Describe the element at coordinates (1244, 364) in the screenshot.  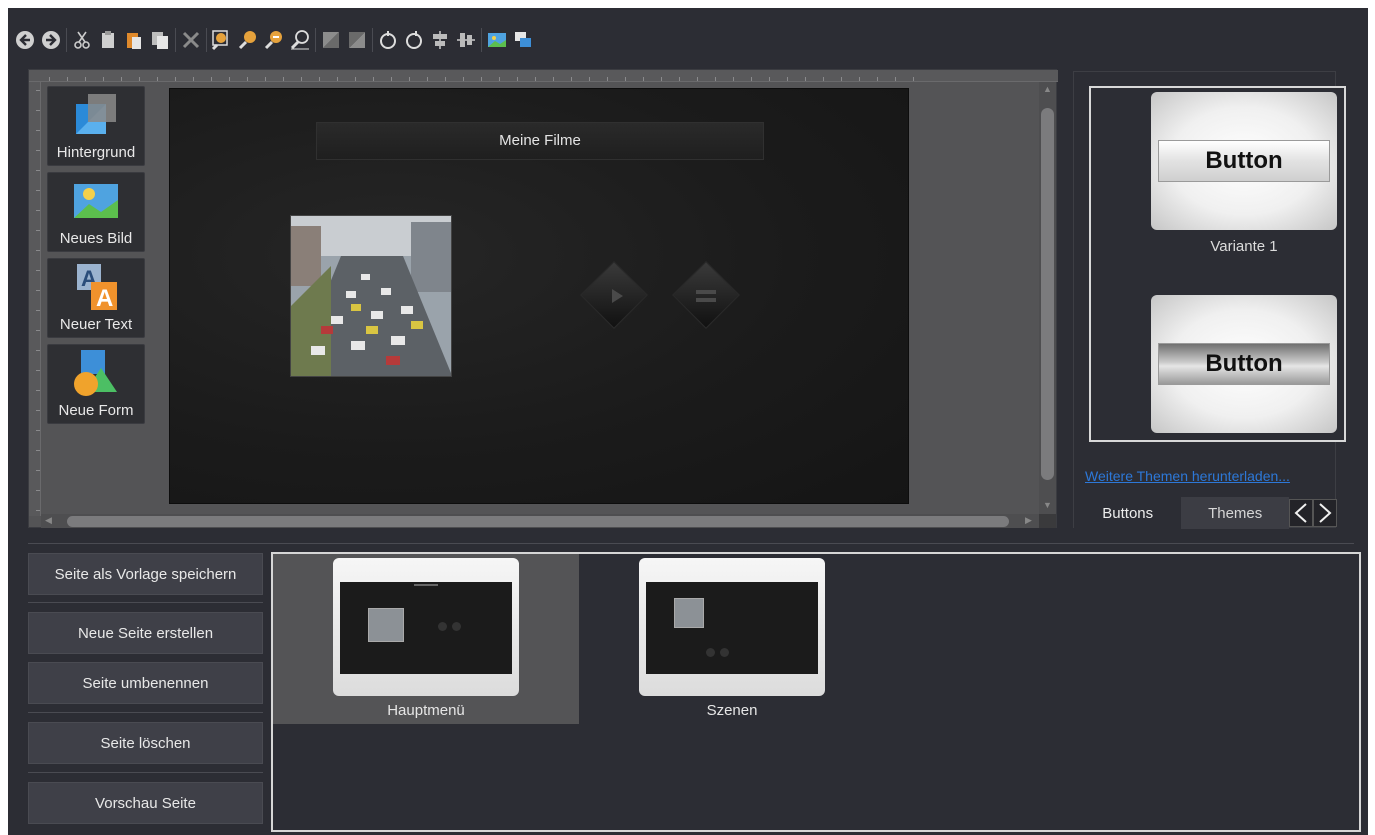
I see `variant-2-preview: Button` at that location.